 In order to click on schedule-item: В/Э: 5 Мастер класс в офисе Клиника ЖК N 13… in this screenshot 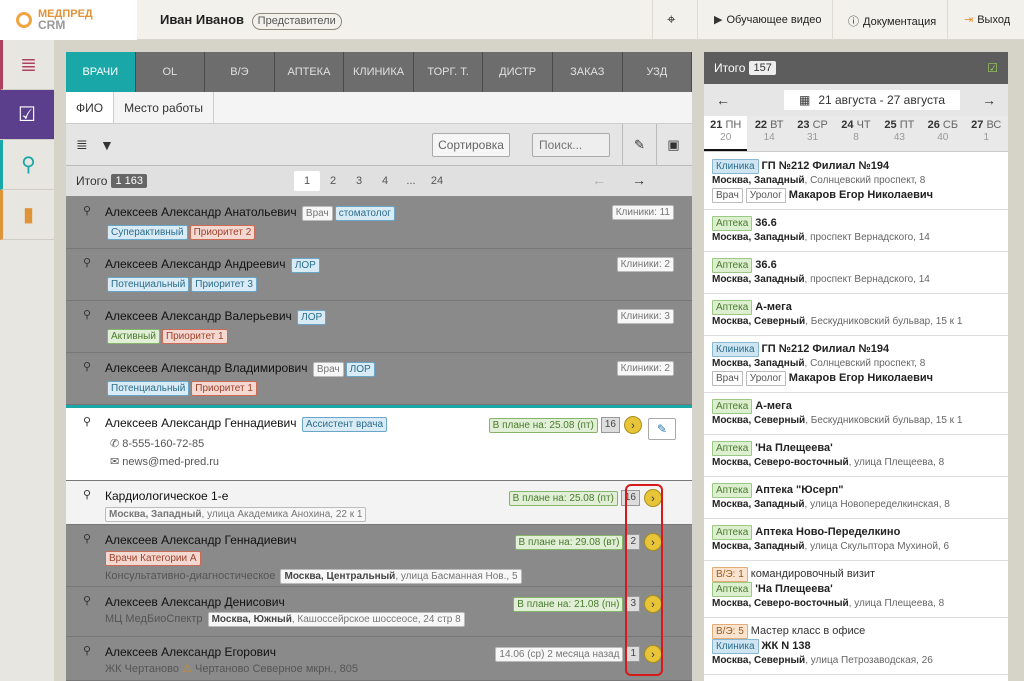, I will do `click(856, 646)`.